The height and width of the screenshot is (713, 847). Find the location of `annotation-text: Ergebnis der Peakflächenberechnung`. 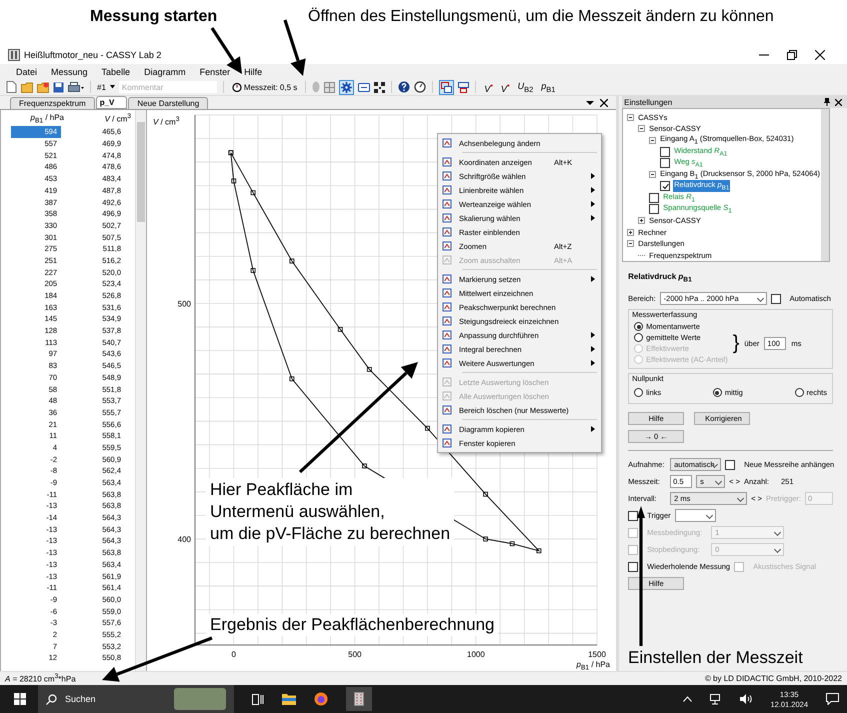

annotation-text: Ergebnis der Peakflächenberechnung is located at coordinates (352, 625).